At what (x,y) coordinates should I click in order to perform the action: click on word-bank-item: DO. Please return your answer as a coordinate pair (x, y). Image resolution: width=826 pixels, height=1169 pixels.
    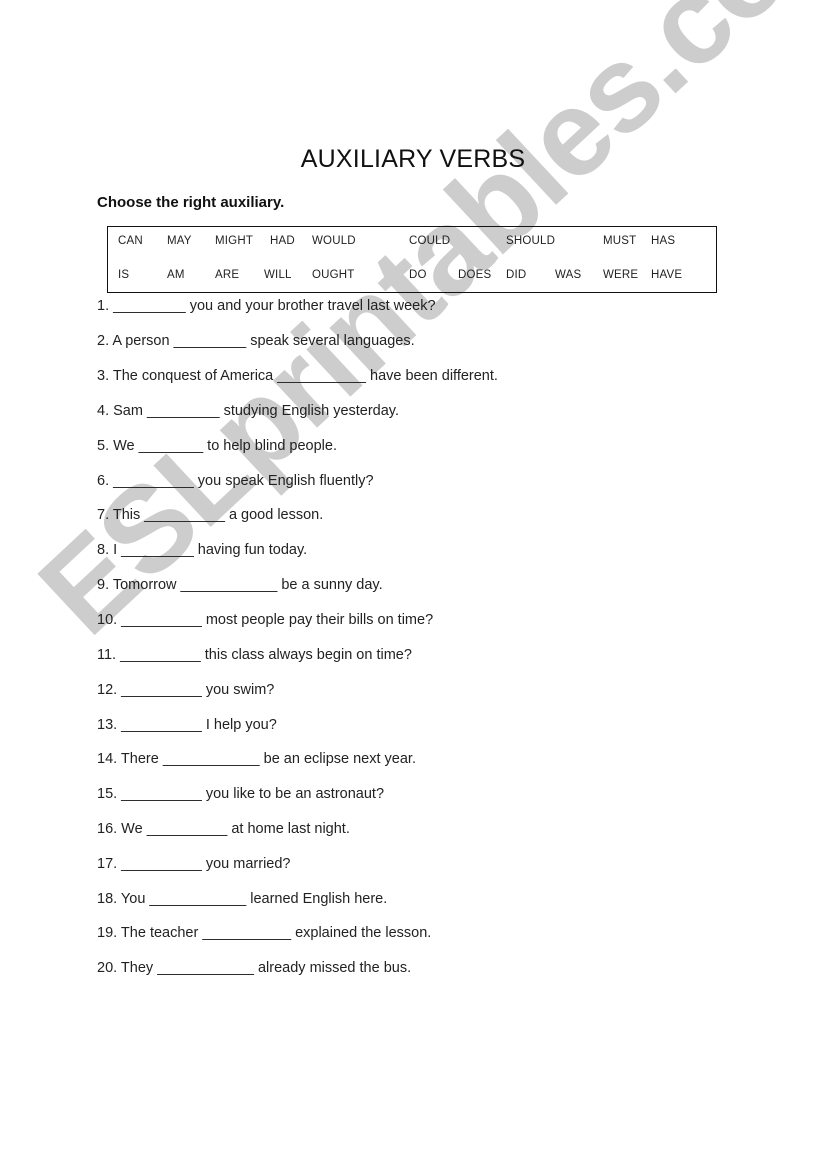
    Looking at the image, I should click on (418, 275).